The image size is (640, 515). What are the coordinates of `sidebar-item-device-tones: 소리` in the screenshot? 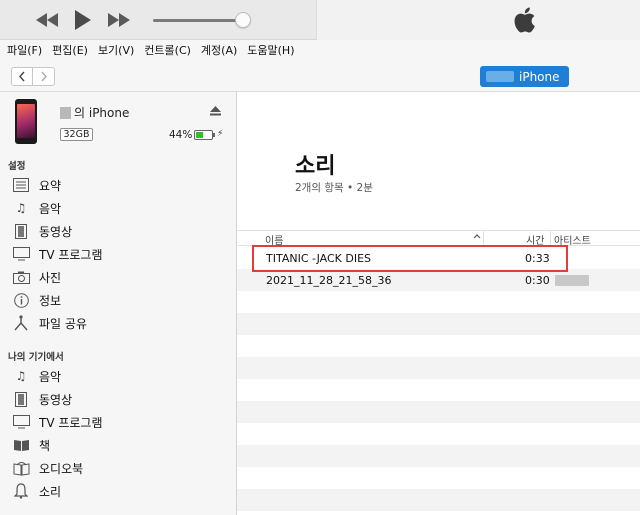 It's located at (121, 491).